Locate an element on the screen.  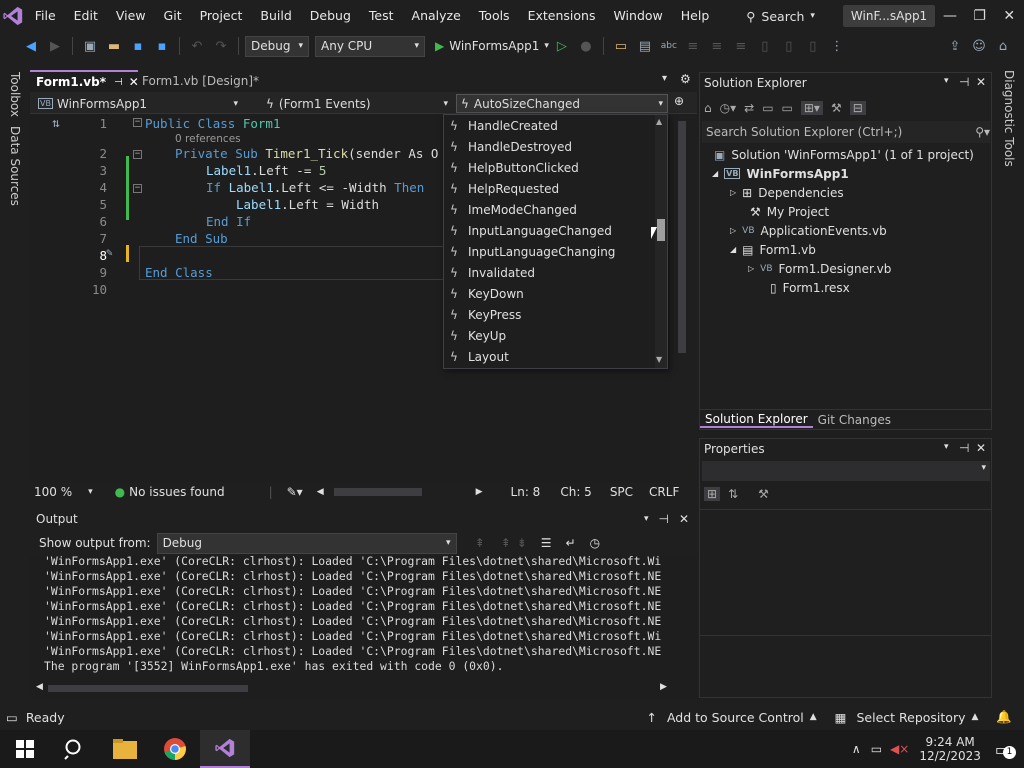
share-icon: ⇪ is located at coordinates (955, 46).